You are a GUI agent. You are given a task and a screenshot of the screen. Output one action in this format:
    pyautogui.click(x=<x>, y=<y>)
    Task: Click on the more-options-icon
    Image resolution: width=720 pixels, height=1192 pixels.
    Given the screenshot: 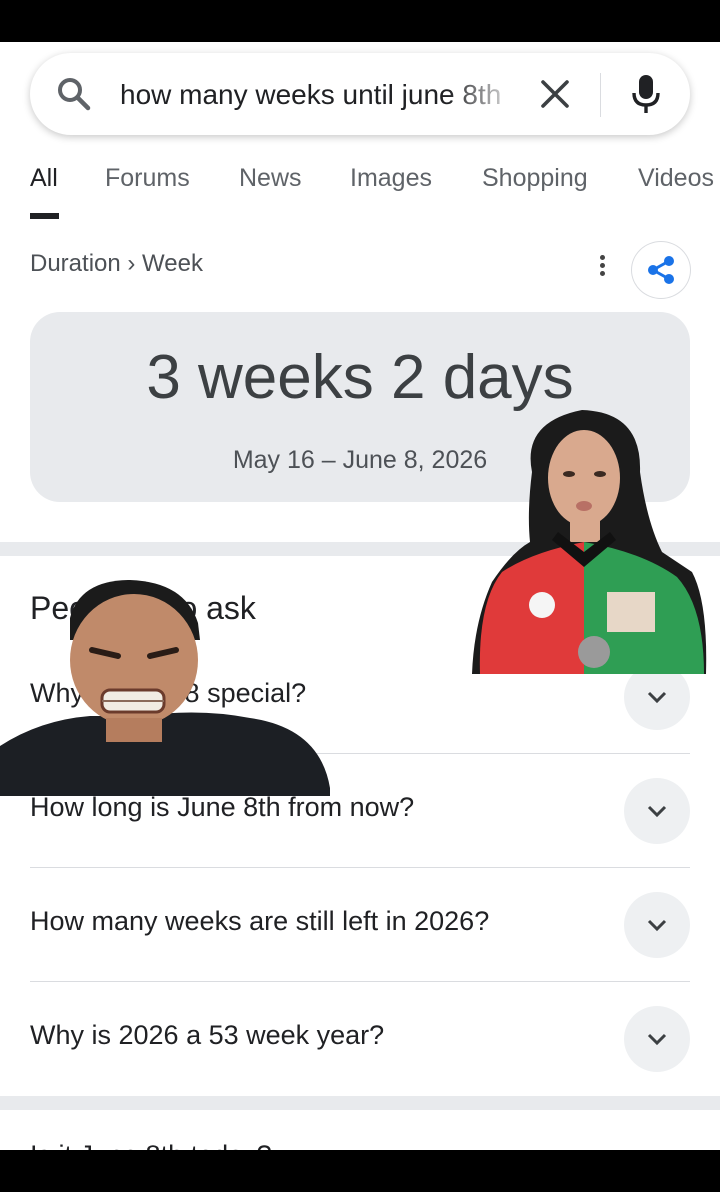 What is the action you would take?
    pyautogui.click(x=602, y=267)
    